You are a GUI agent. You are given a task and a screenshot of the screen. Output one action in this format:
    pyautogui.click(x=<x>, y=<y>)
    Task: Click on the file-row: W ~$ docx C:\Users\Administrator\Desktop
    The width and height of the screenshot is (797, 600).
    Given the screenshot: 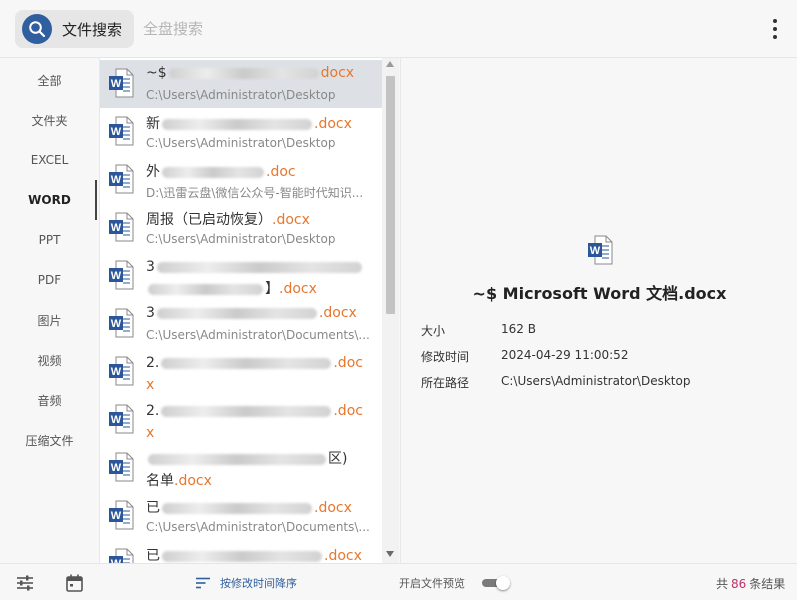 What is the action you would take?
    pyautogui.click(x=241, y=84)
    